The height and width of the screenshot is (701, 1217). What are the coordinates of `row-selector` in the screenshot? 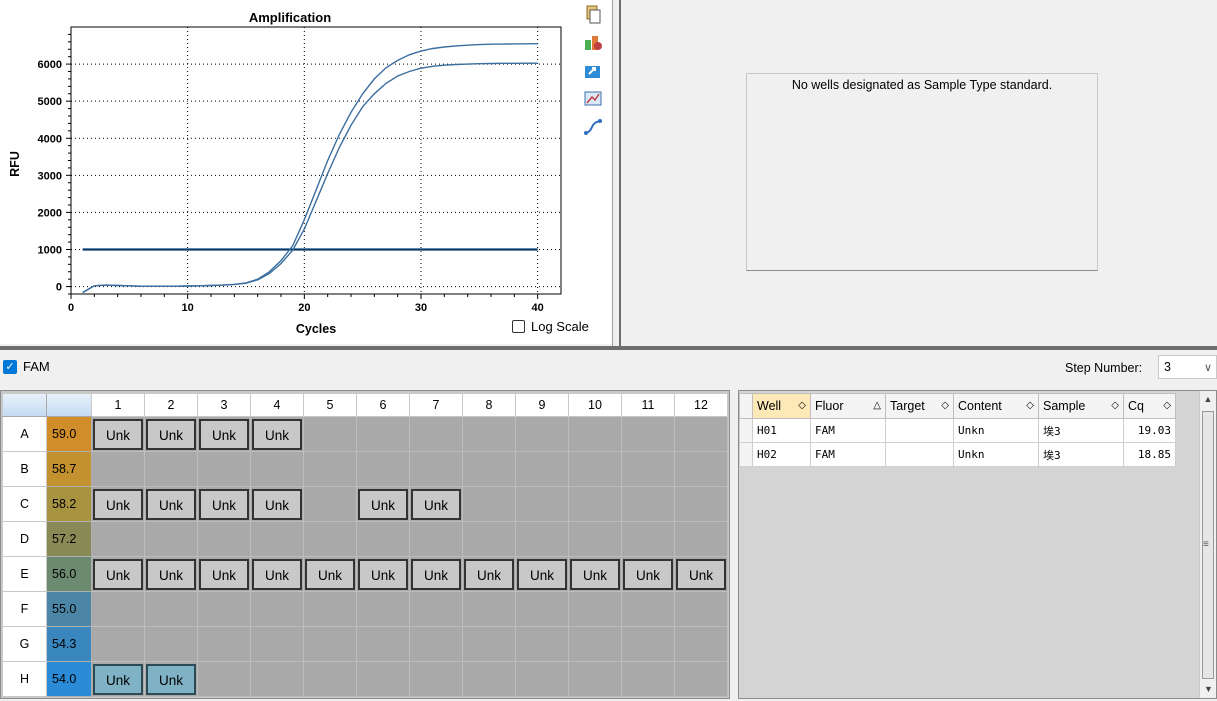 It's located at (746, 454).